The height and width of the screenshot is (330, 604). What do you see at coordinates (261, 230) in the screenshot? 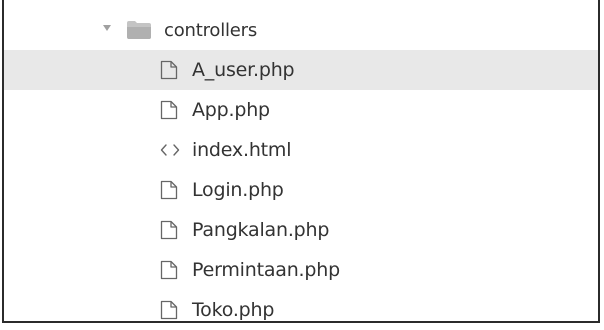
I see `file-label: Pangkalan.php` at bounding box center [261, 230].